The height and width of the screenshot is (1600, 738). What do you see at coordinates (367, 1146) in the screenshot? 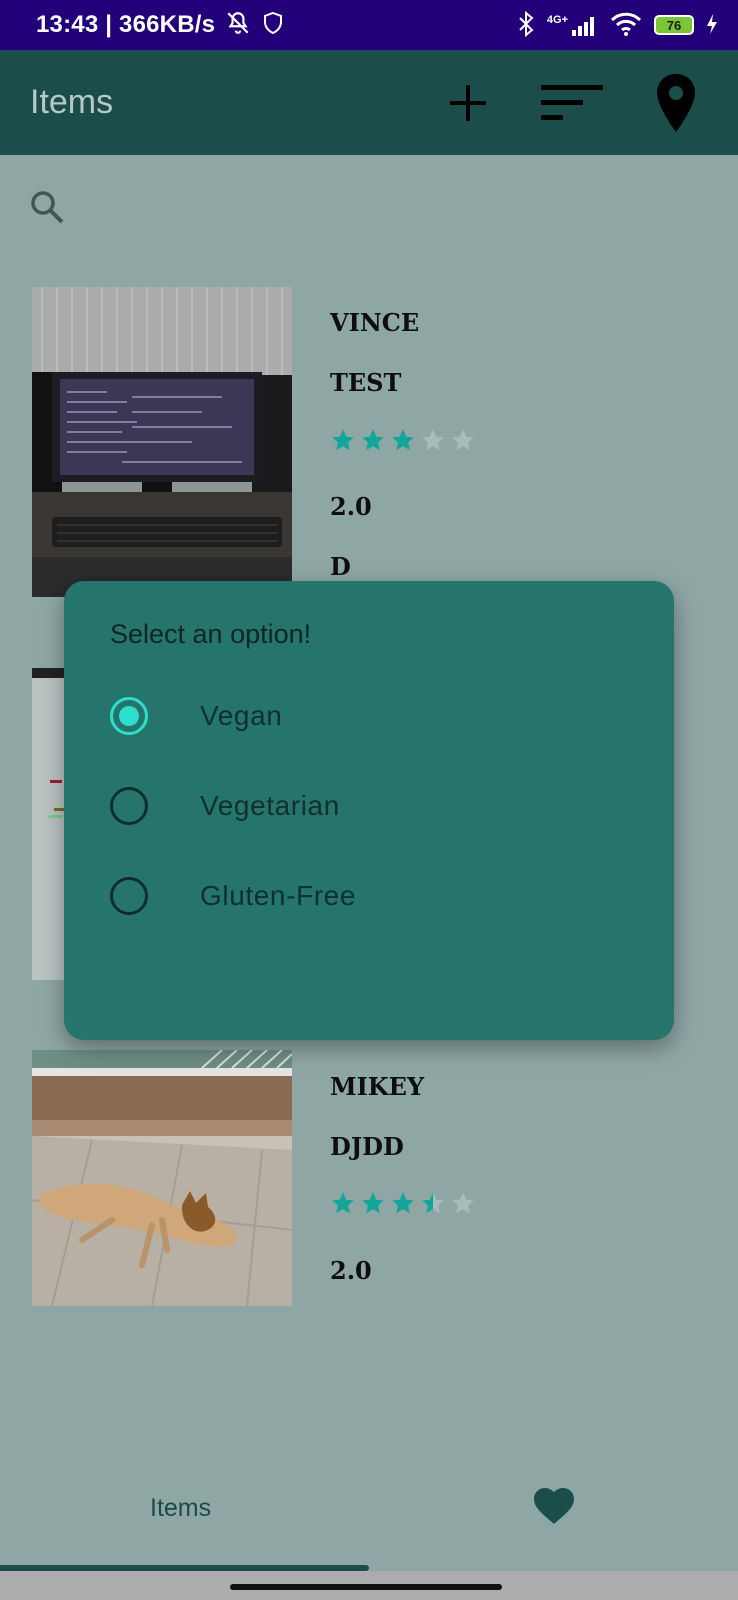
I see `item-subtitle: DJDD` at bounding box center [367, 1146].